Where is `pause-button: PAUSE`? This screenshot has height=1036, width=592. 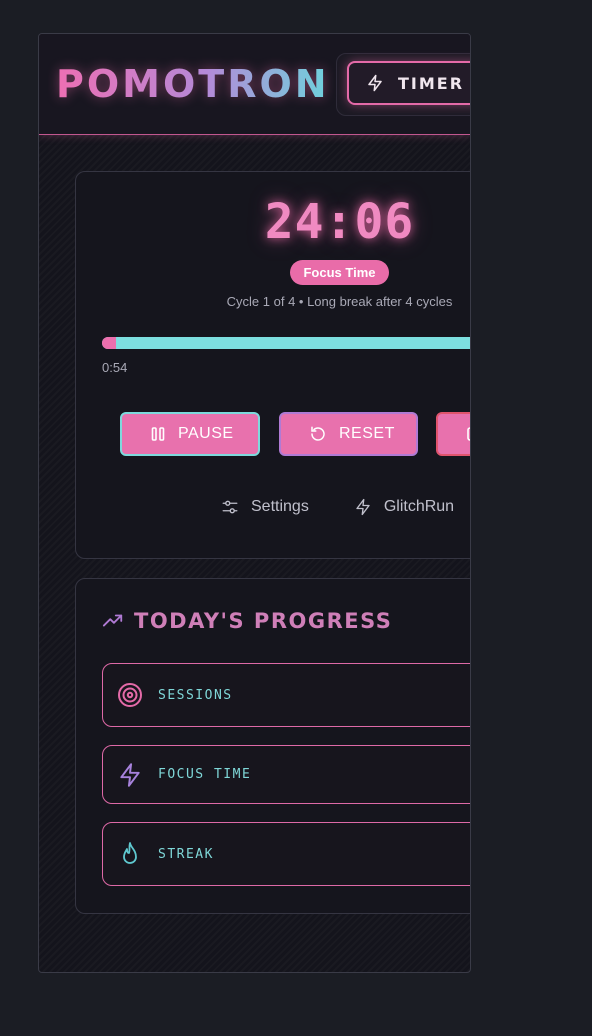 pause-button: PAUSE is located at coordinates (190, 434).